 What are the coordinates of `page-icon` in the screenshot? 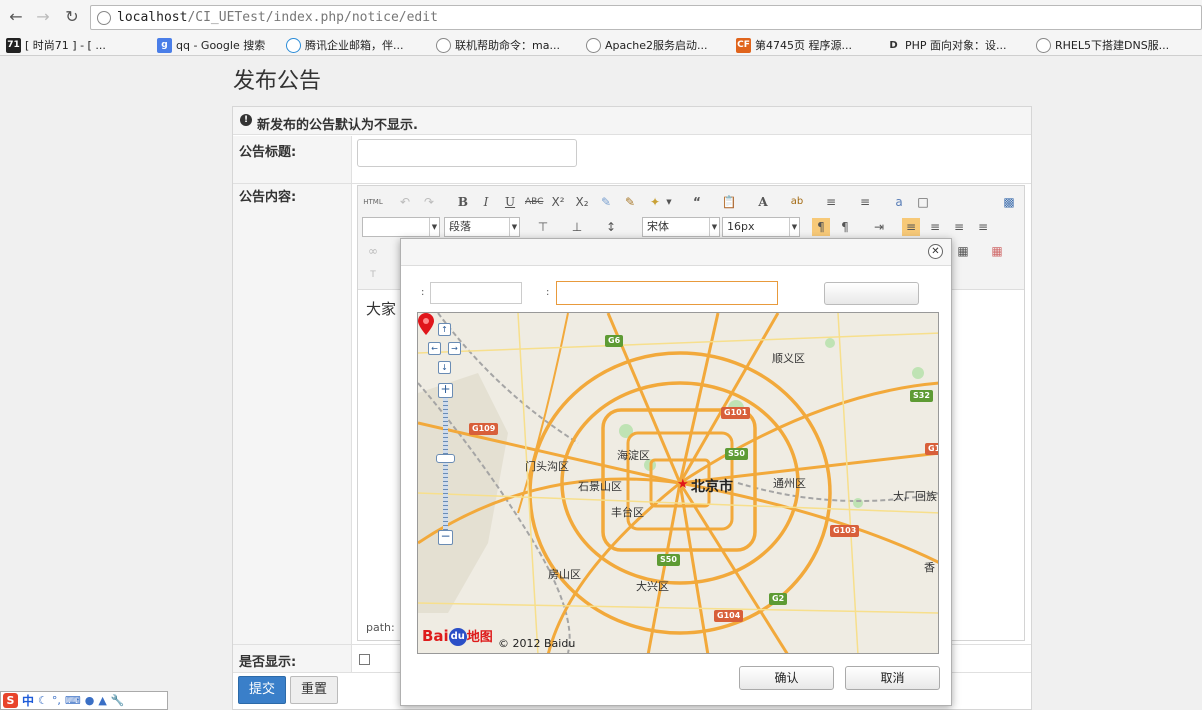 It's located at (104, 18).